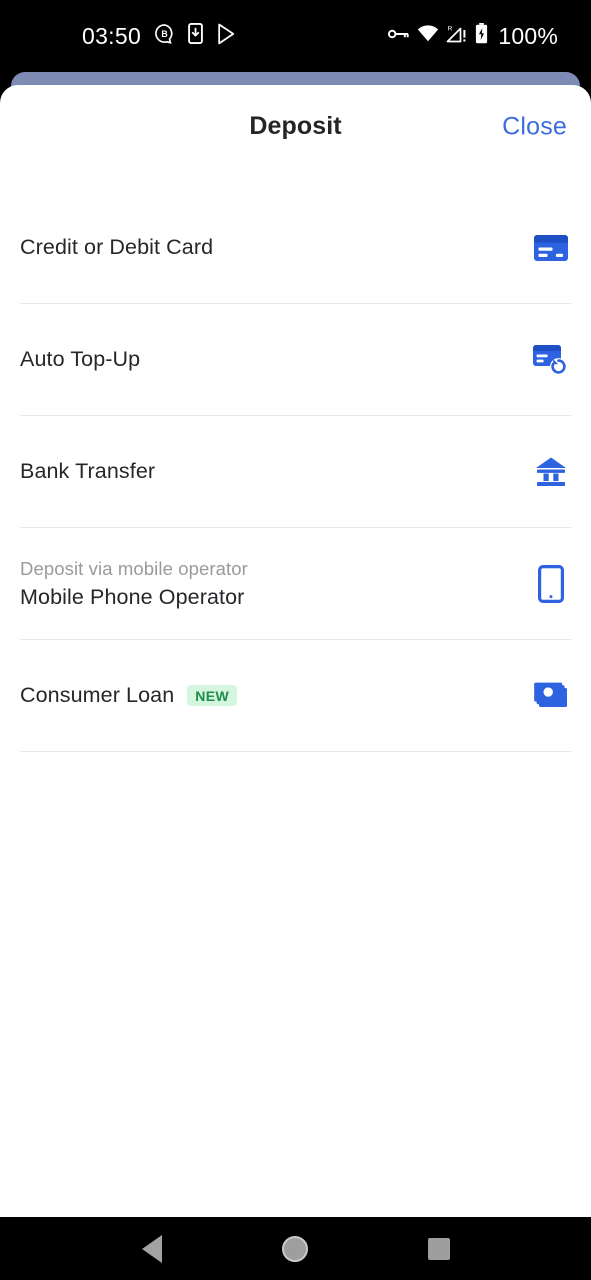  What do you see at coordinates (195, 35) in the screenshot?
I see `phone-download-icon` at bounding box center [195, 35].